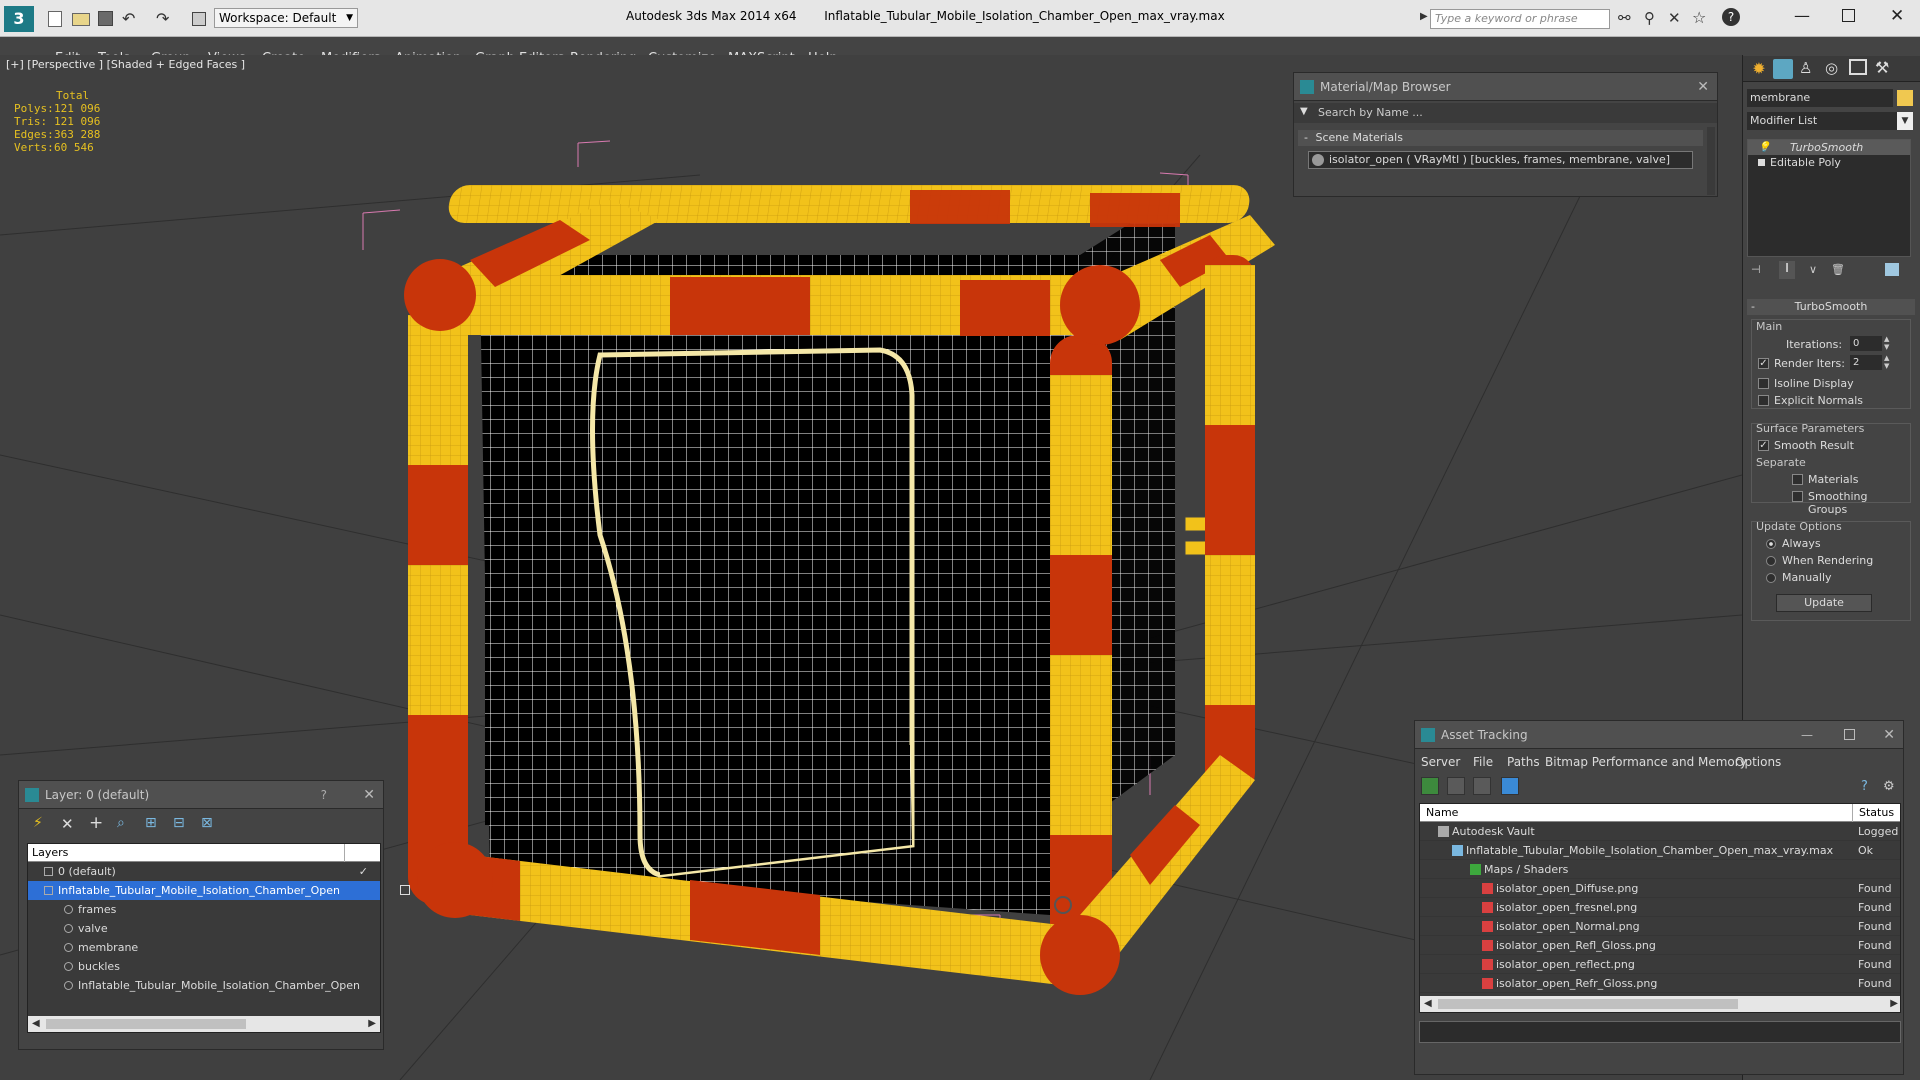  I want to click on asset-row: isolator_open_Normal.png Found, so click(1660, 926).